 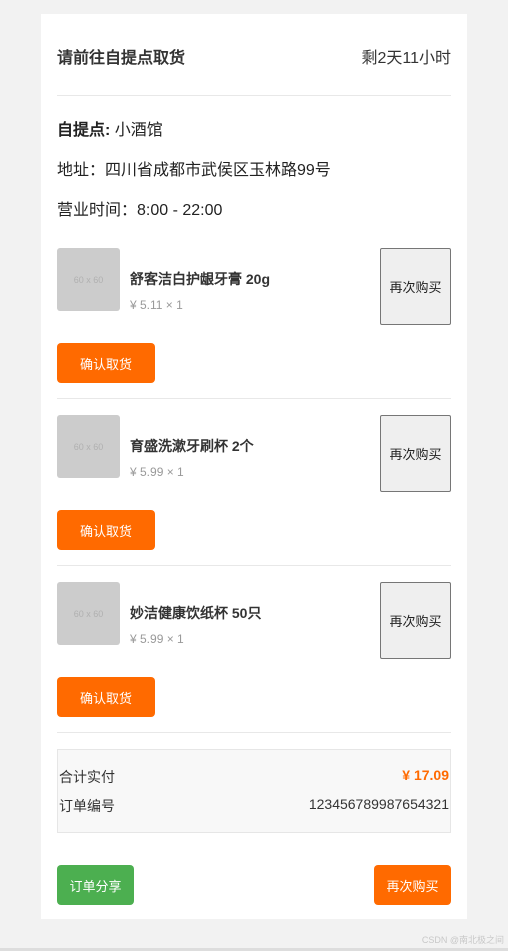 What do you see at coordinates (87, 777) in the screenshot?
I see `total-label: 合计实付` at bounding box center [87, 777].